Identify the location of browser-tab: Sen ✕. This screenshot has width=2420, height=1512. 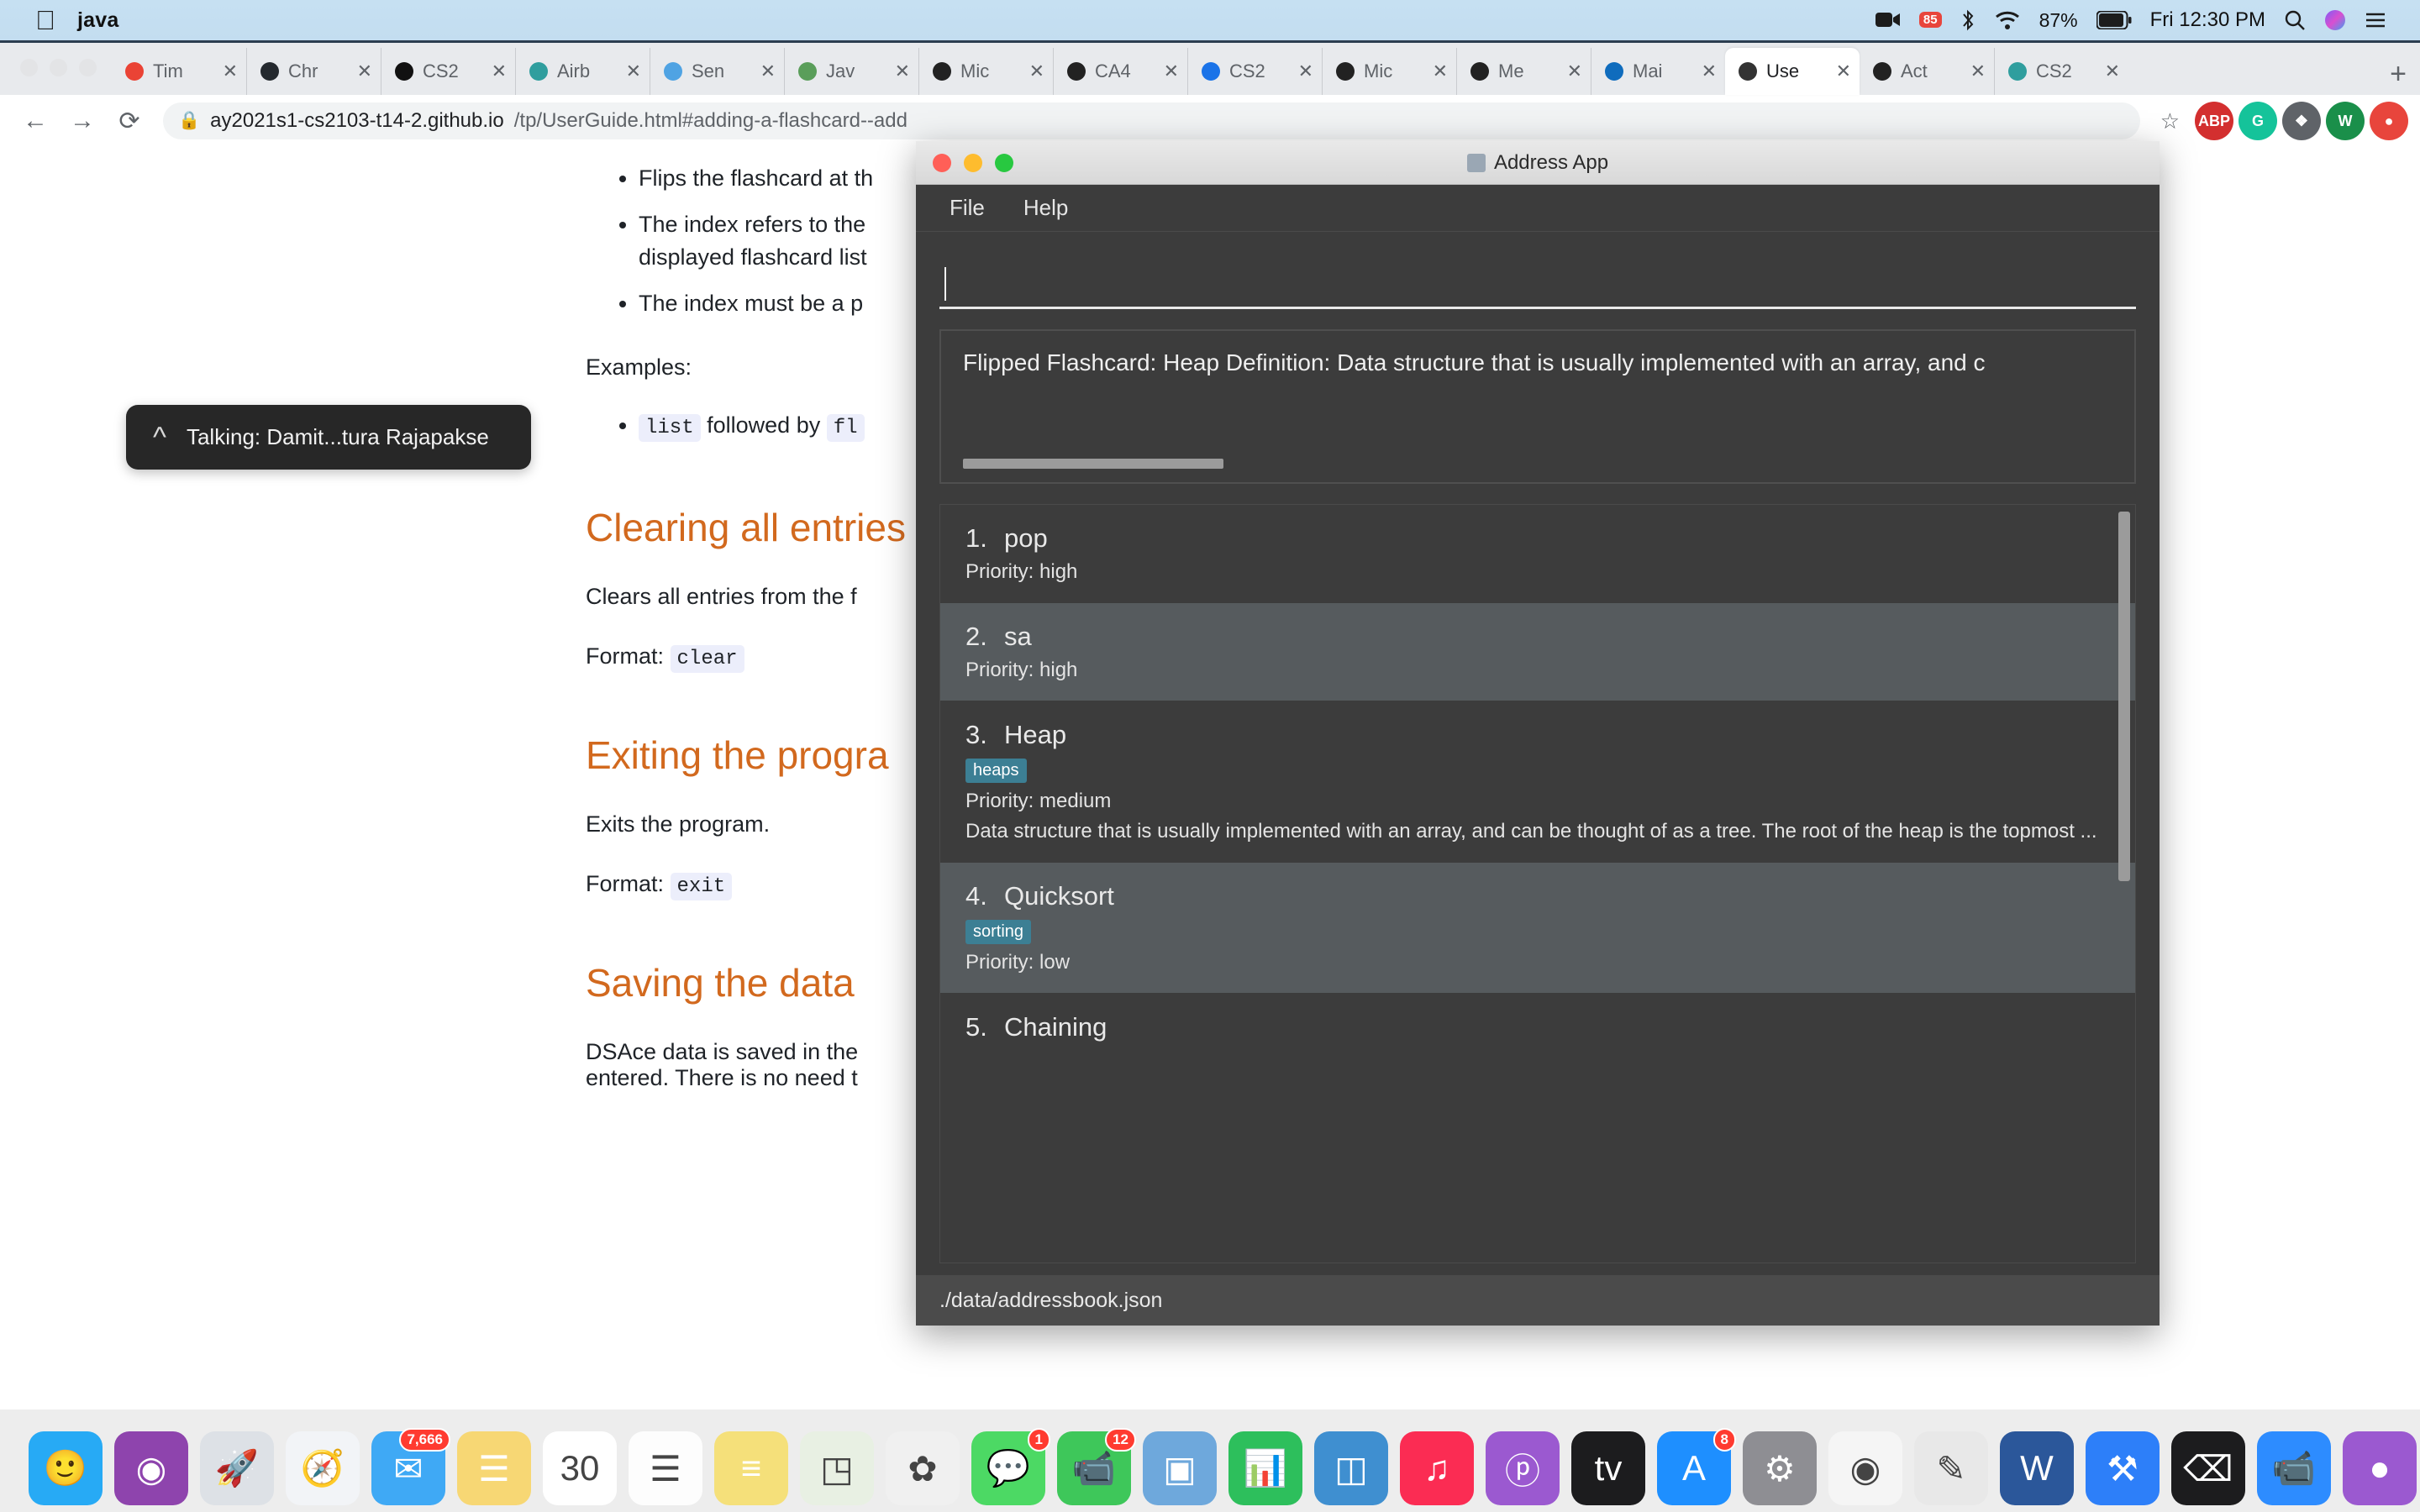
(717, 71).